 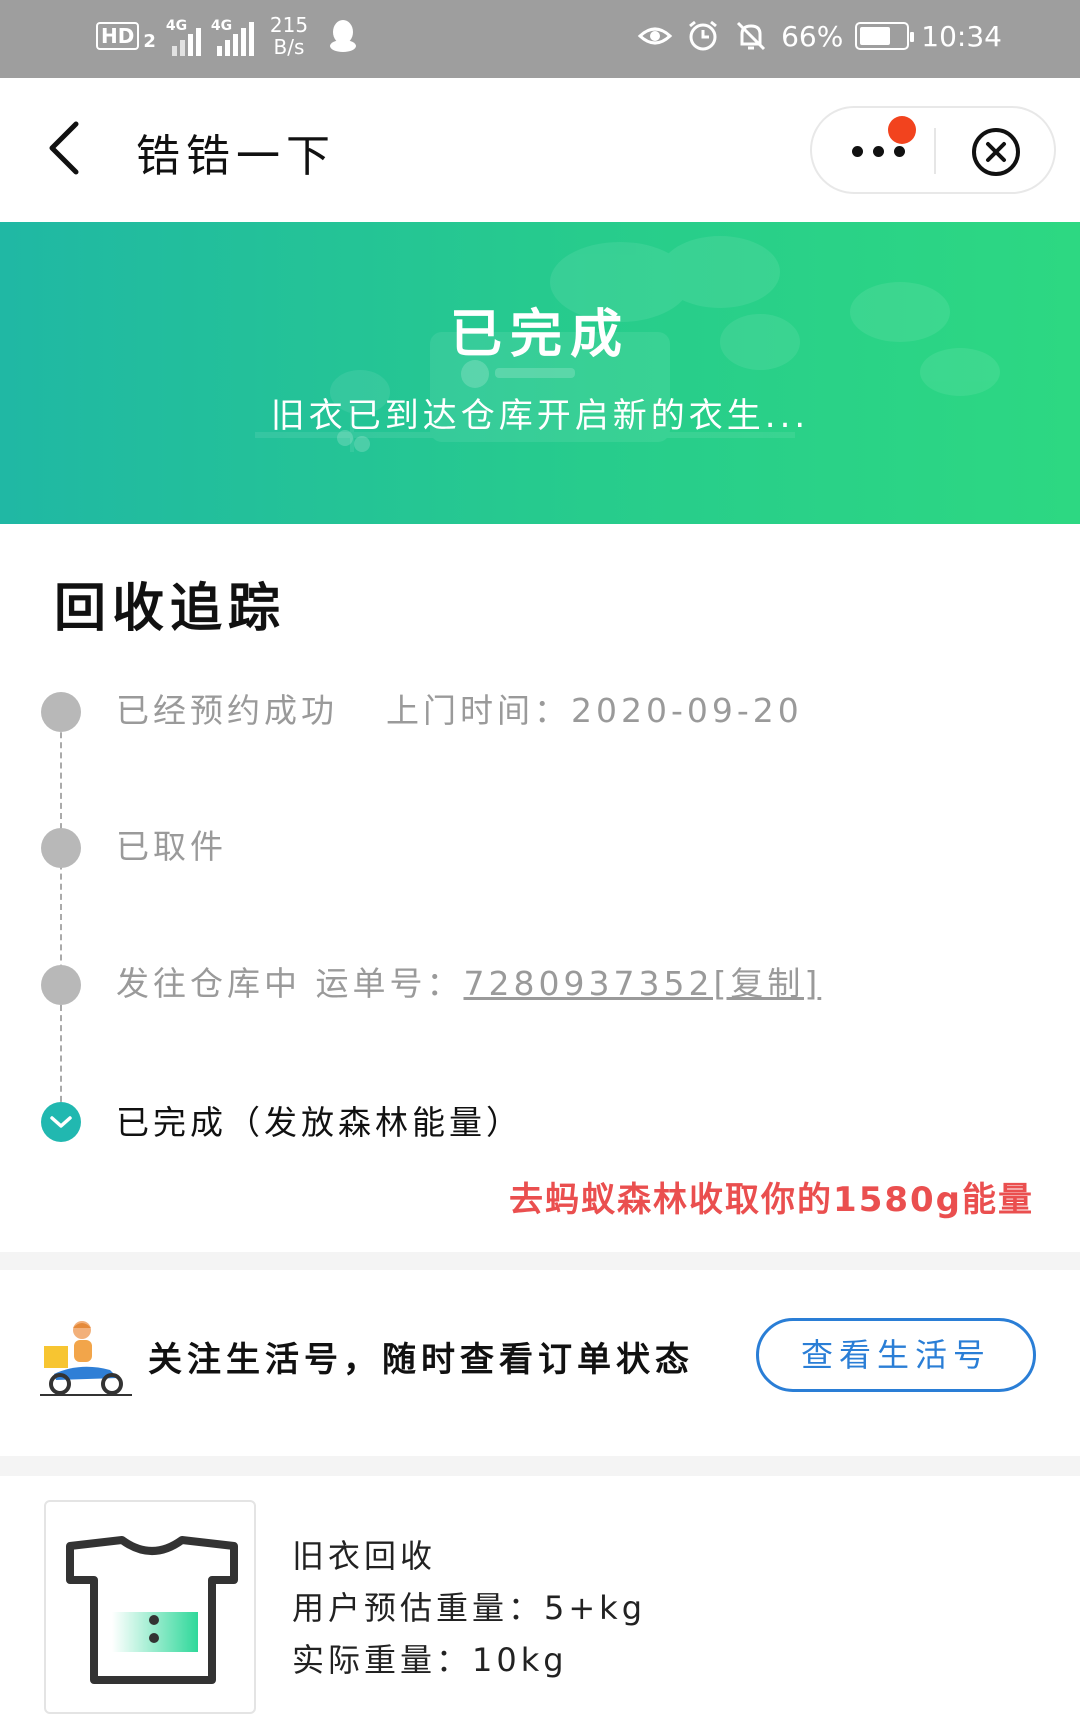 I want to click on follow-card: 关注生活号，随时查看订单状态 查看生活号, so click(x=540, y=1363).